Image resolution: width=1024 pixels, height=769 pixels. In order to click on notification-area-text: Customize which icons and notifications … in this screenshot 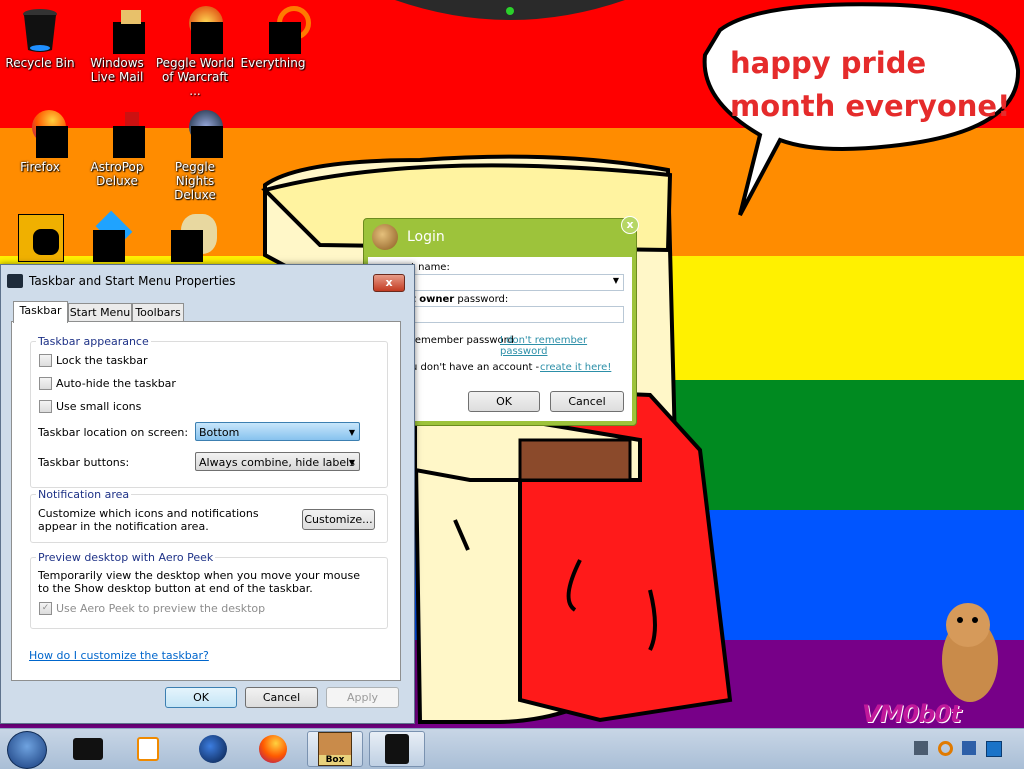, I will do `click(148, 520)`.